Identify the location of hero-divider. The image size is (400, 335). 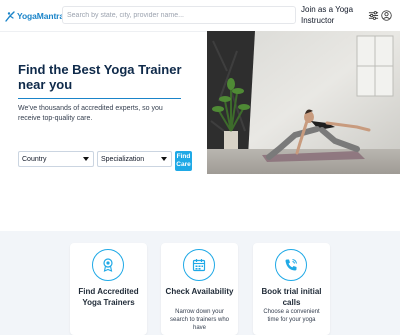
(99, 98).